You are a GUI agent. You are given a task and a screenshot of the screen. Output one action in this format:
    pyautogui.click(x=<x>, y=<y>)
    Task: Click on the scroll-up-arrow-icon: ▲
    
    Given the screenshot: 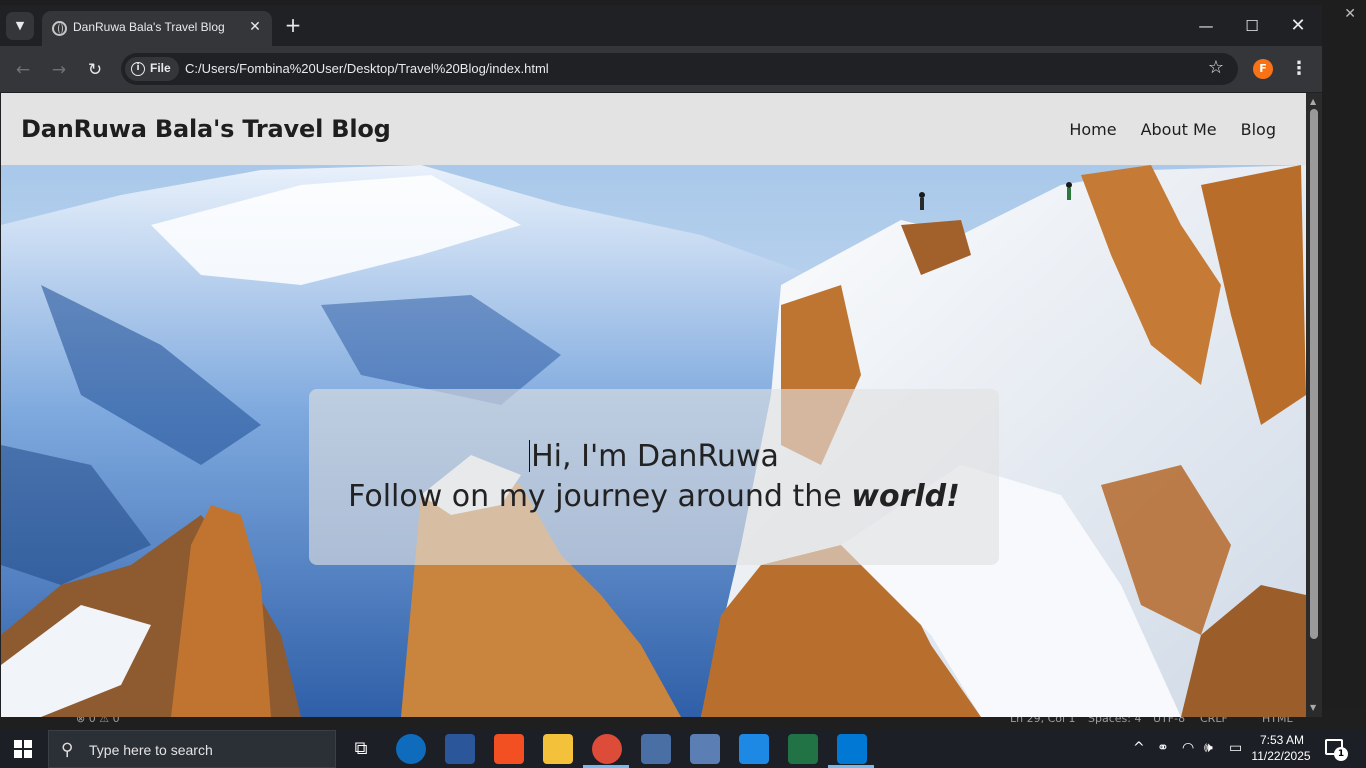 What is the action you would take?
    pyautogui.click(x=1313, y=101)
    